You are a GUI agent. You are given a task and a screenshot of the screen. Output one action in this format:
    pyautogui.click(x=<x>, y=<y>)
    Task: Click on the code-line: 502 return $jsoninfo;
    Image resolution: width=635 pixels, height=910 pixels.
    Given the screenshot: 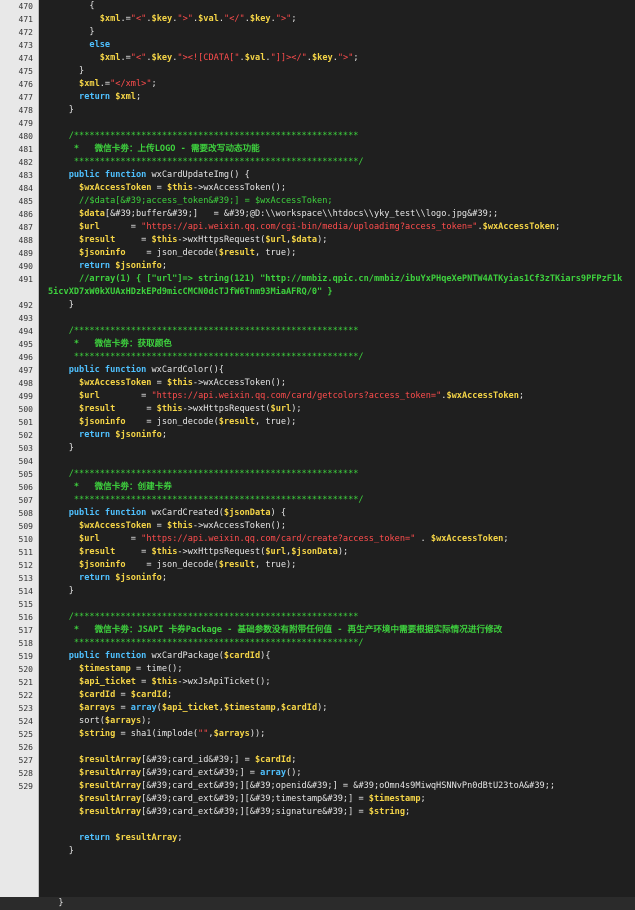 What is the action you would take?
    pyautogui.click(x=317, y=435)
    